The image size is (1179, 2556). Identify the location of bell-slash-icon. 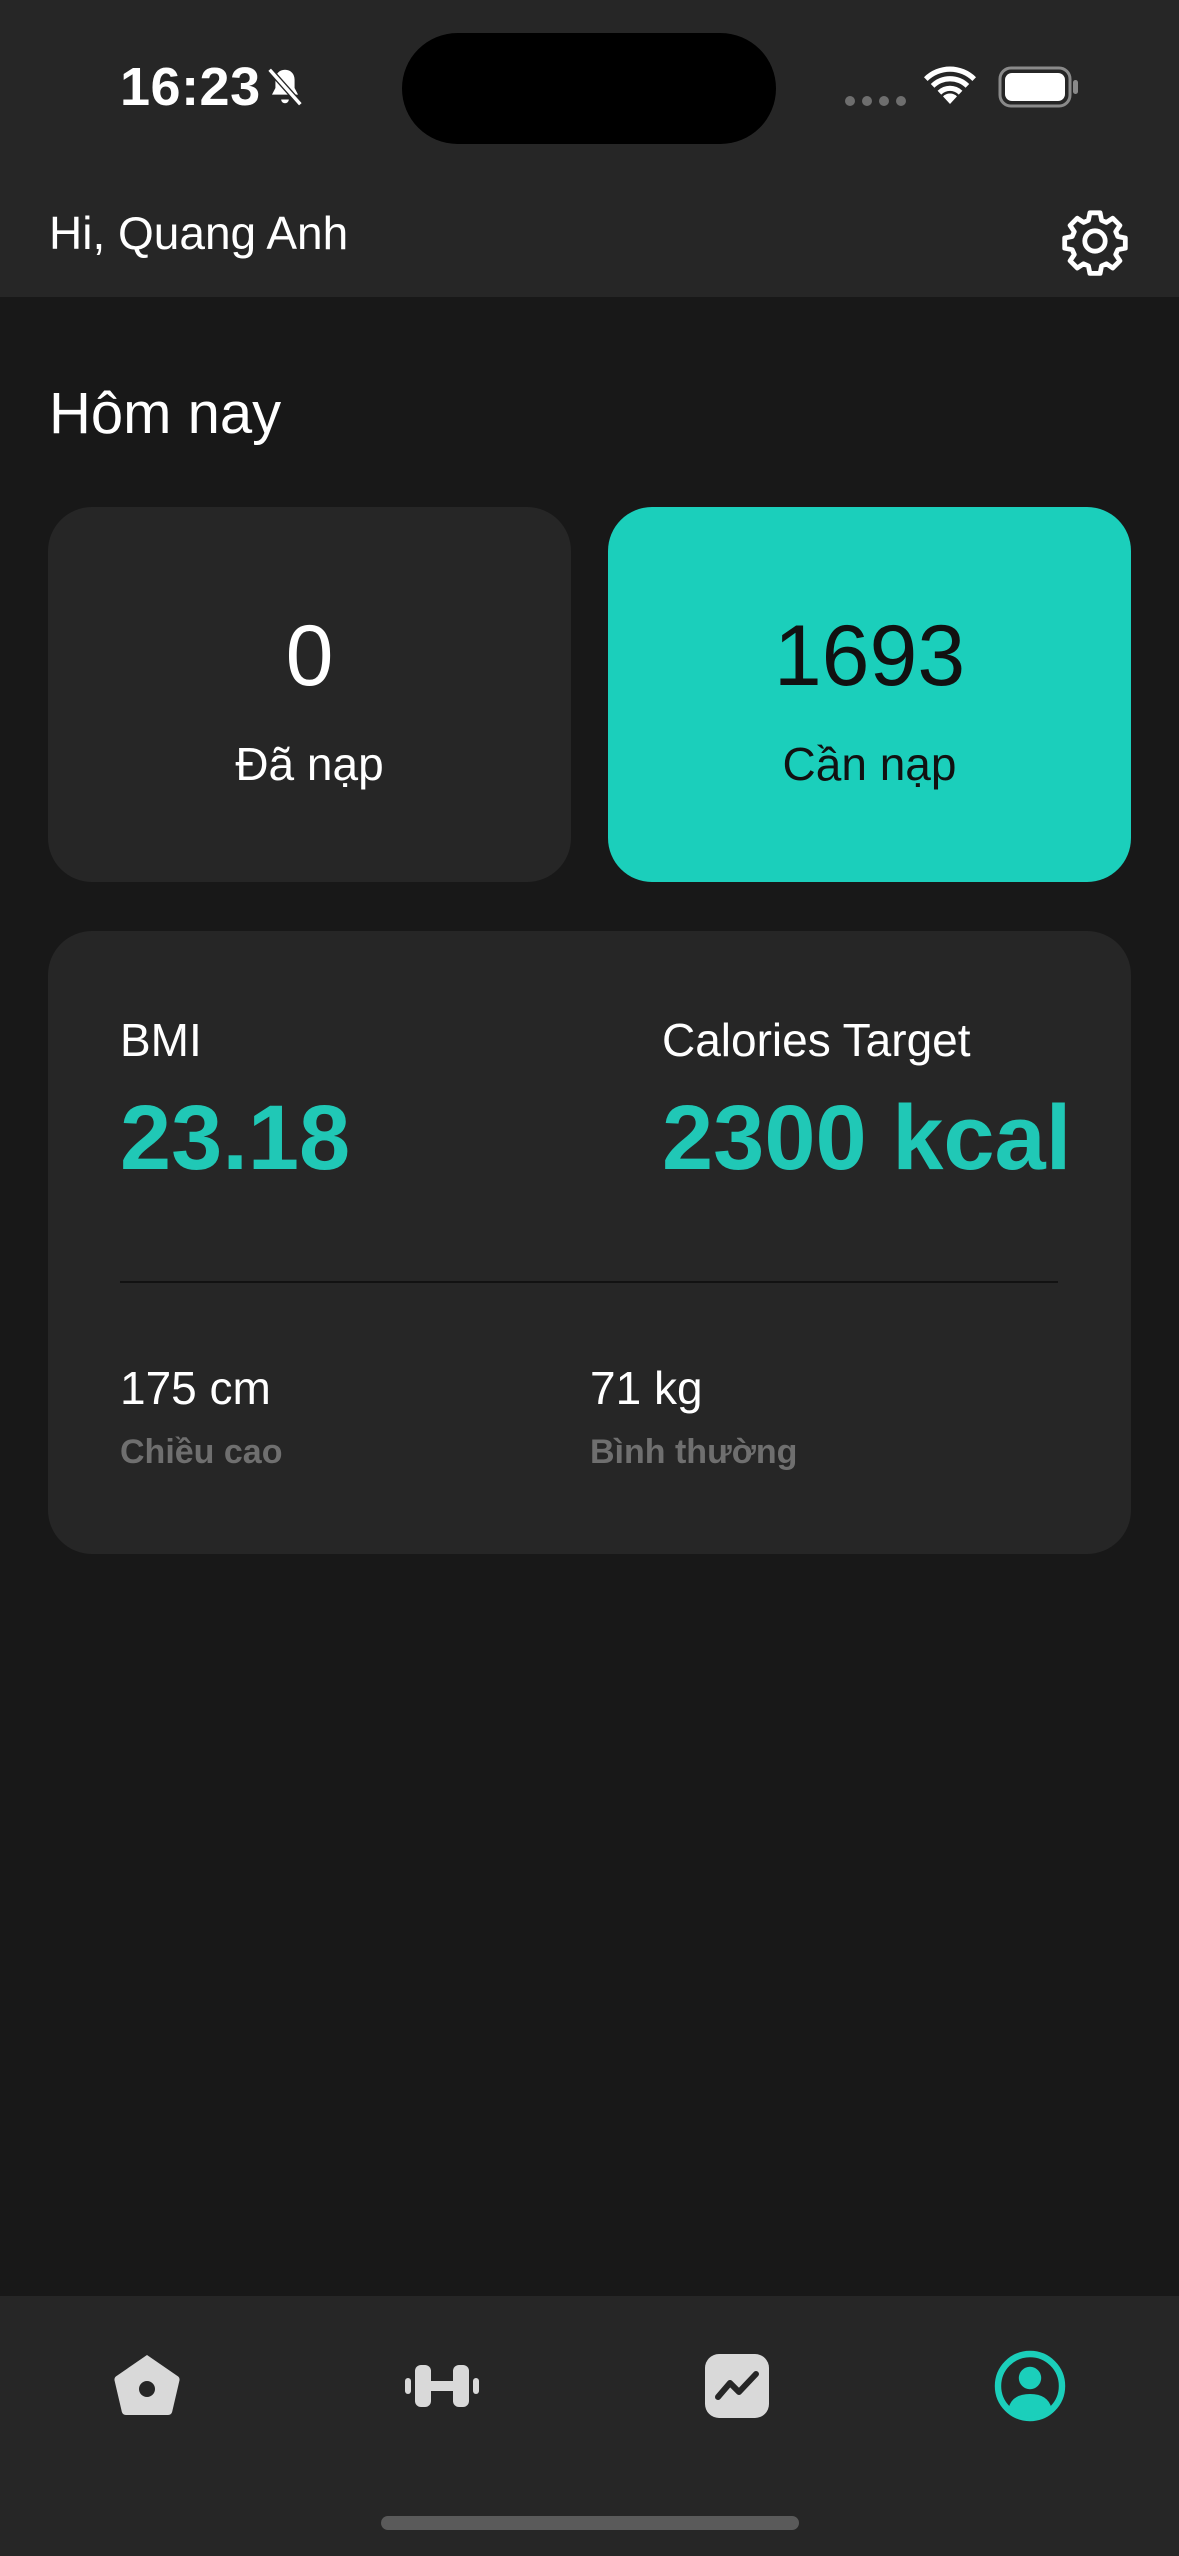
(285, 87).